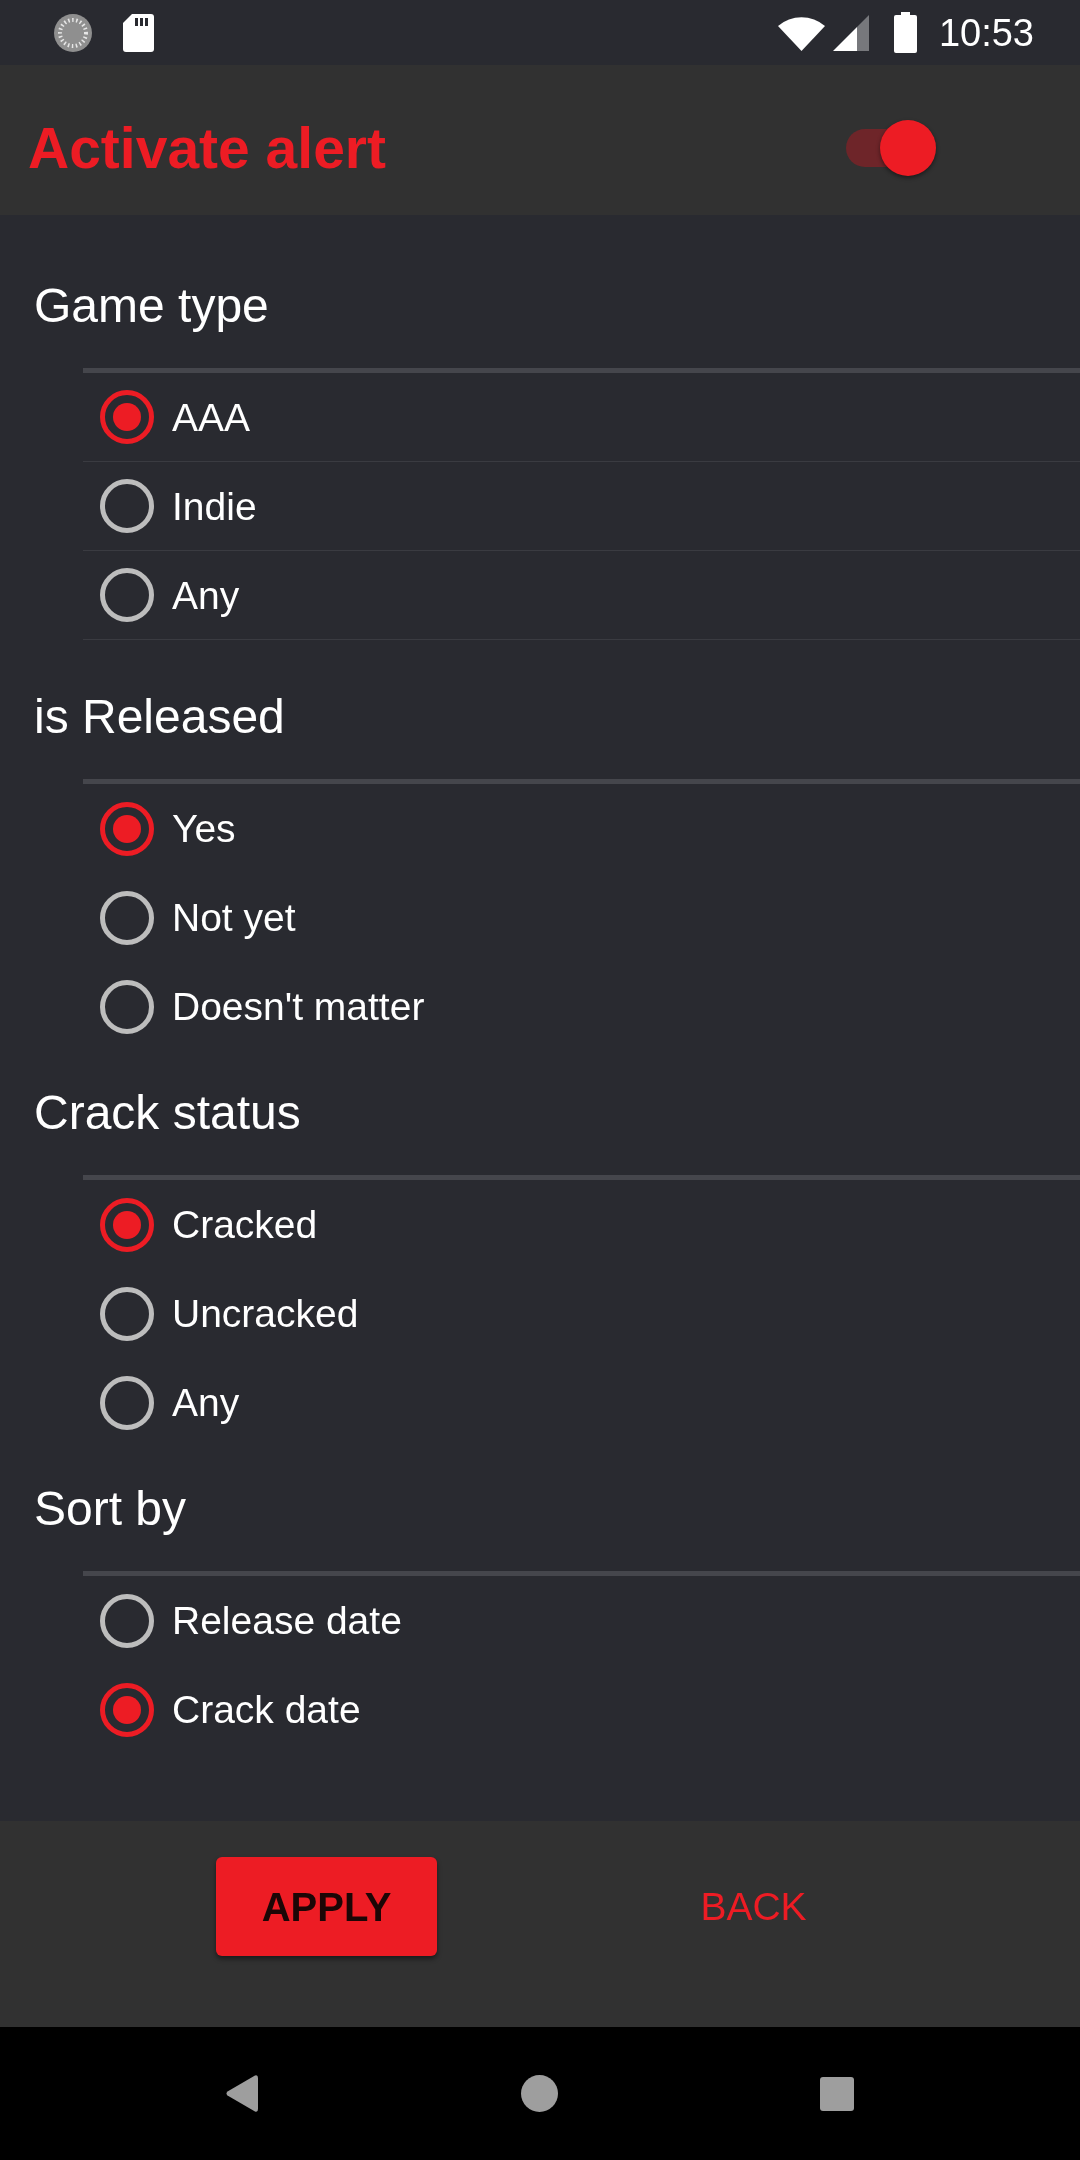 The image size is (1080, 2160). What do you see at coordinates (204, 828) in the screenshot?
I see `option-label: Yes` at bounding box center [204, 828].